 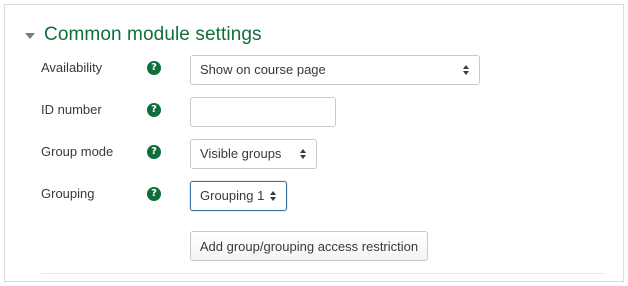 What do you see at coordinates (263, 69) in the screenshot?
I see `availability-selected-value: Show on course page` at bounding box center [263, 69].